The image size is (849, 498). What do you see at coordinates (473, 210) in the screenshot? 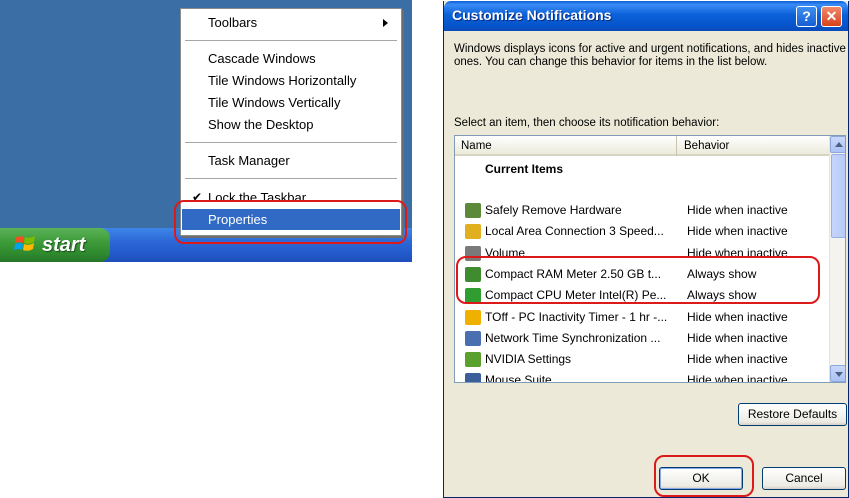
I see `usb-plug-icon` at bounding box center [473, 210].